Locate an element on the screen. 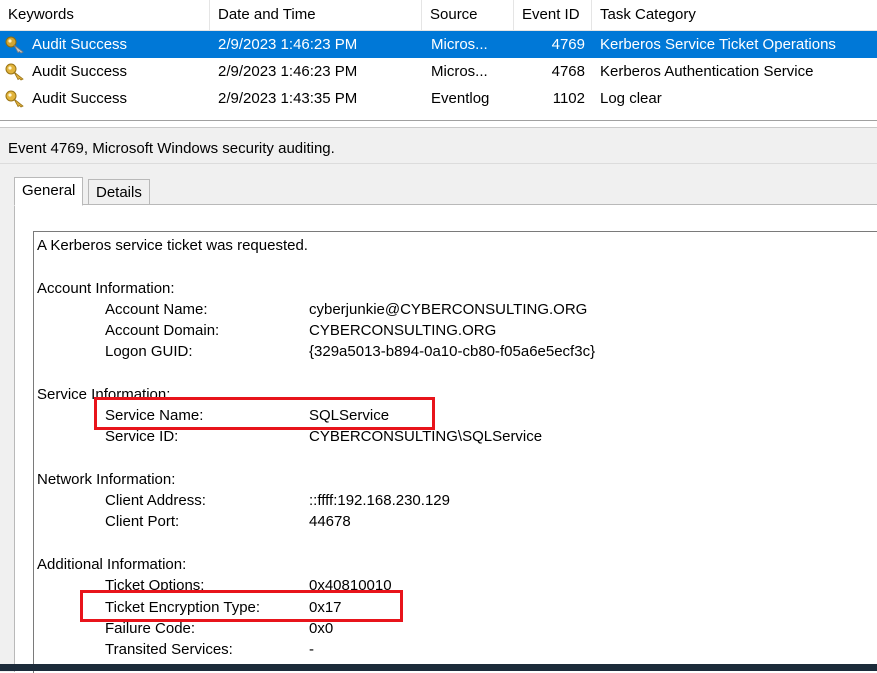  field-label: Failure Code: is located at coordinates (150, 628).